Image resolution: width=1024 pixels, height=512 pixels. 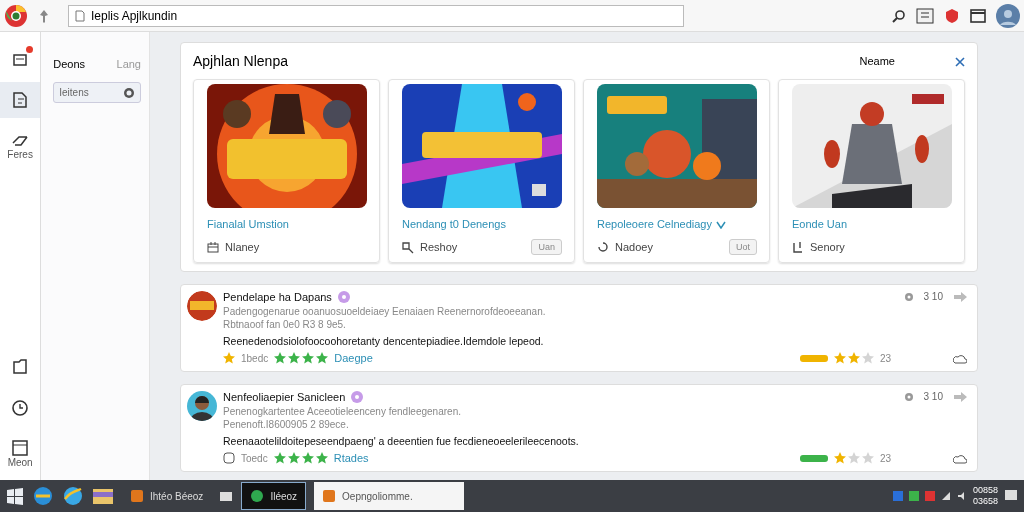 I want to click on review-text: Reenedenodsiolofoocoohoretanty dencentepiadiee.Idemdole lepeod., so click(x=384, y=341).